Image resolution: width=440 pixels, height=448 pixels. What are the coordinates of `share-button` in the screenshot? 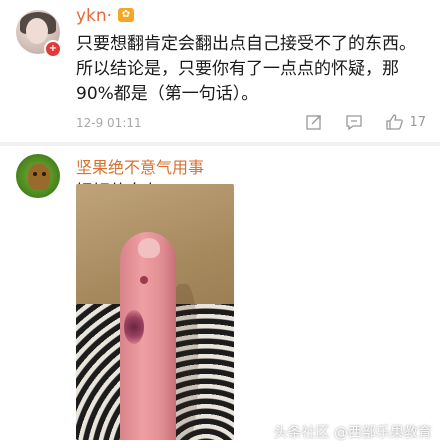 It's located at (314, 122).